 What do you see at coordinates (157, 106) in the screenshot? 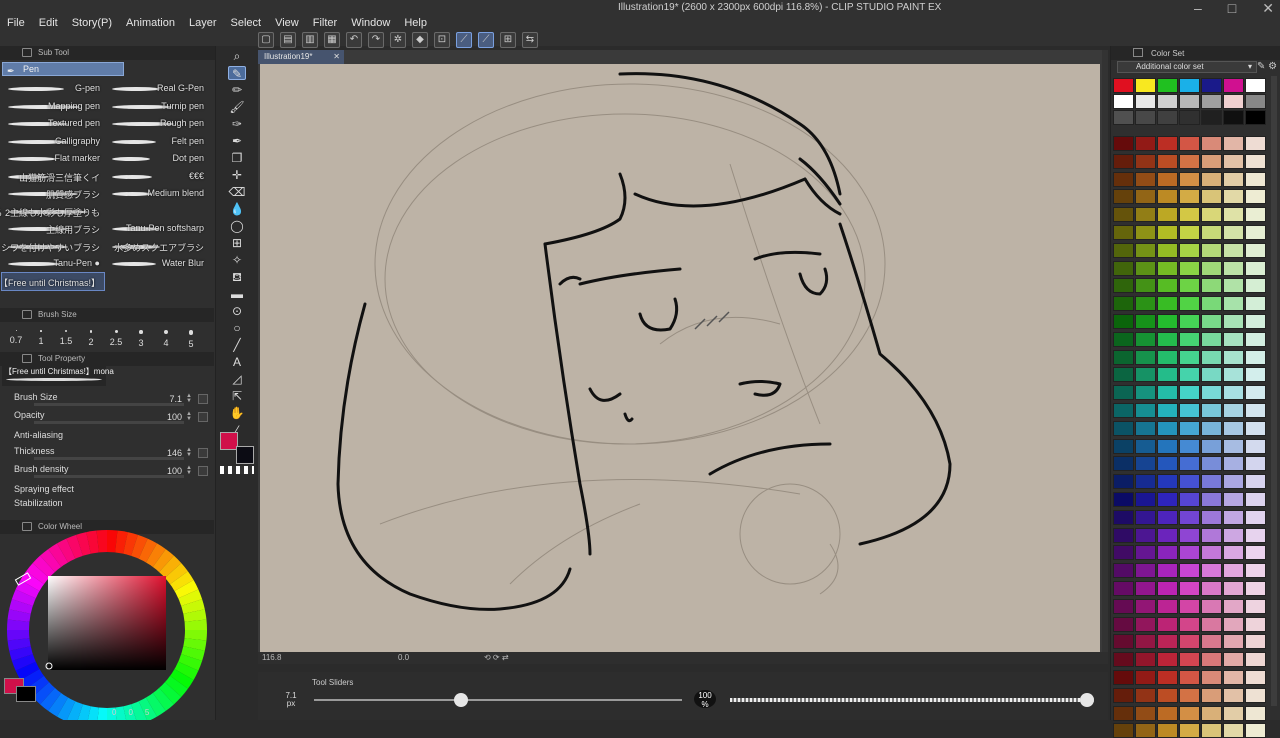
I see `brush-item: Turnip pen` at bounding box center [157, 106].